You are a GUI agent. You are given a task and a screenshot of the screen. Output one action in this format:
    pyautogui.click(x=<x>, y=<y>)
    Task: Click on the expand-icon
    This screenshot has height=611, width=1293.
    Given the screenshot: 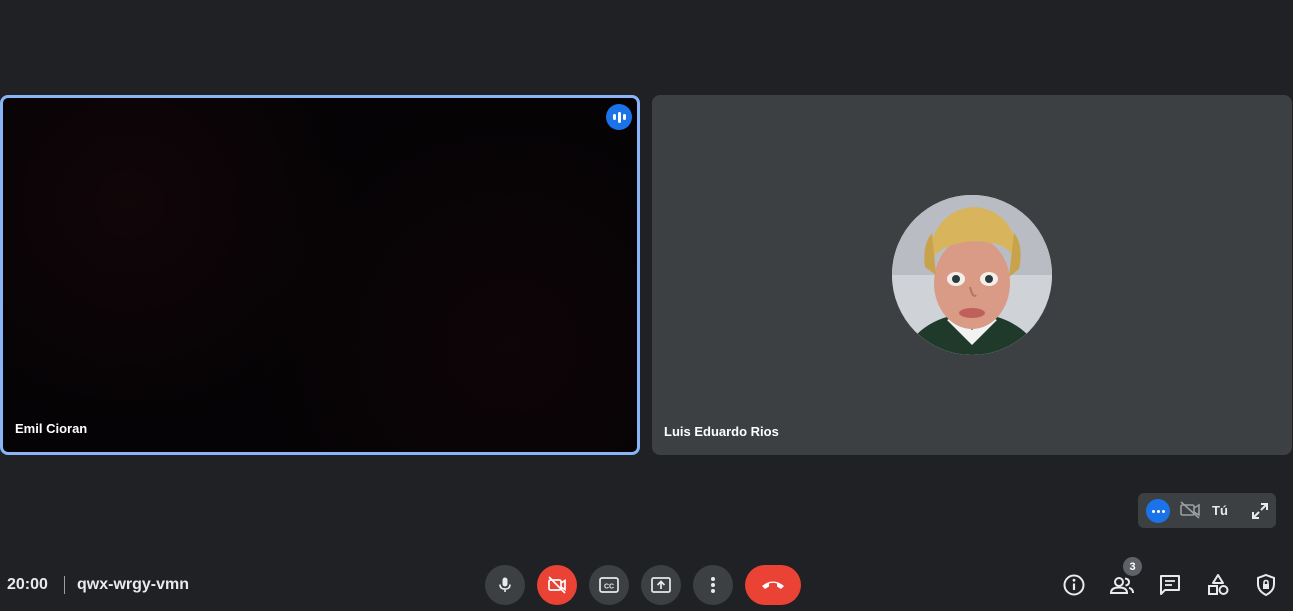 What is the action you would take?
    pyautogui.click(x=1260, y=513)
    